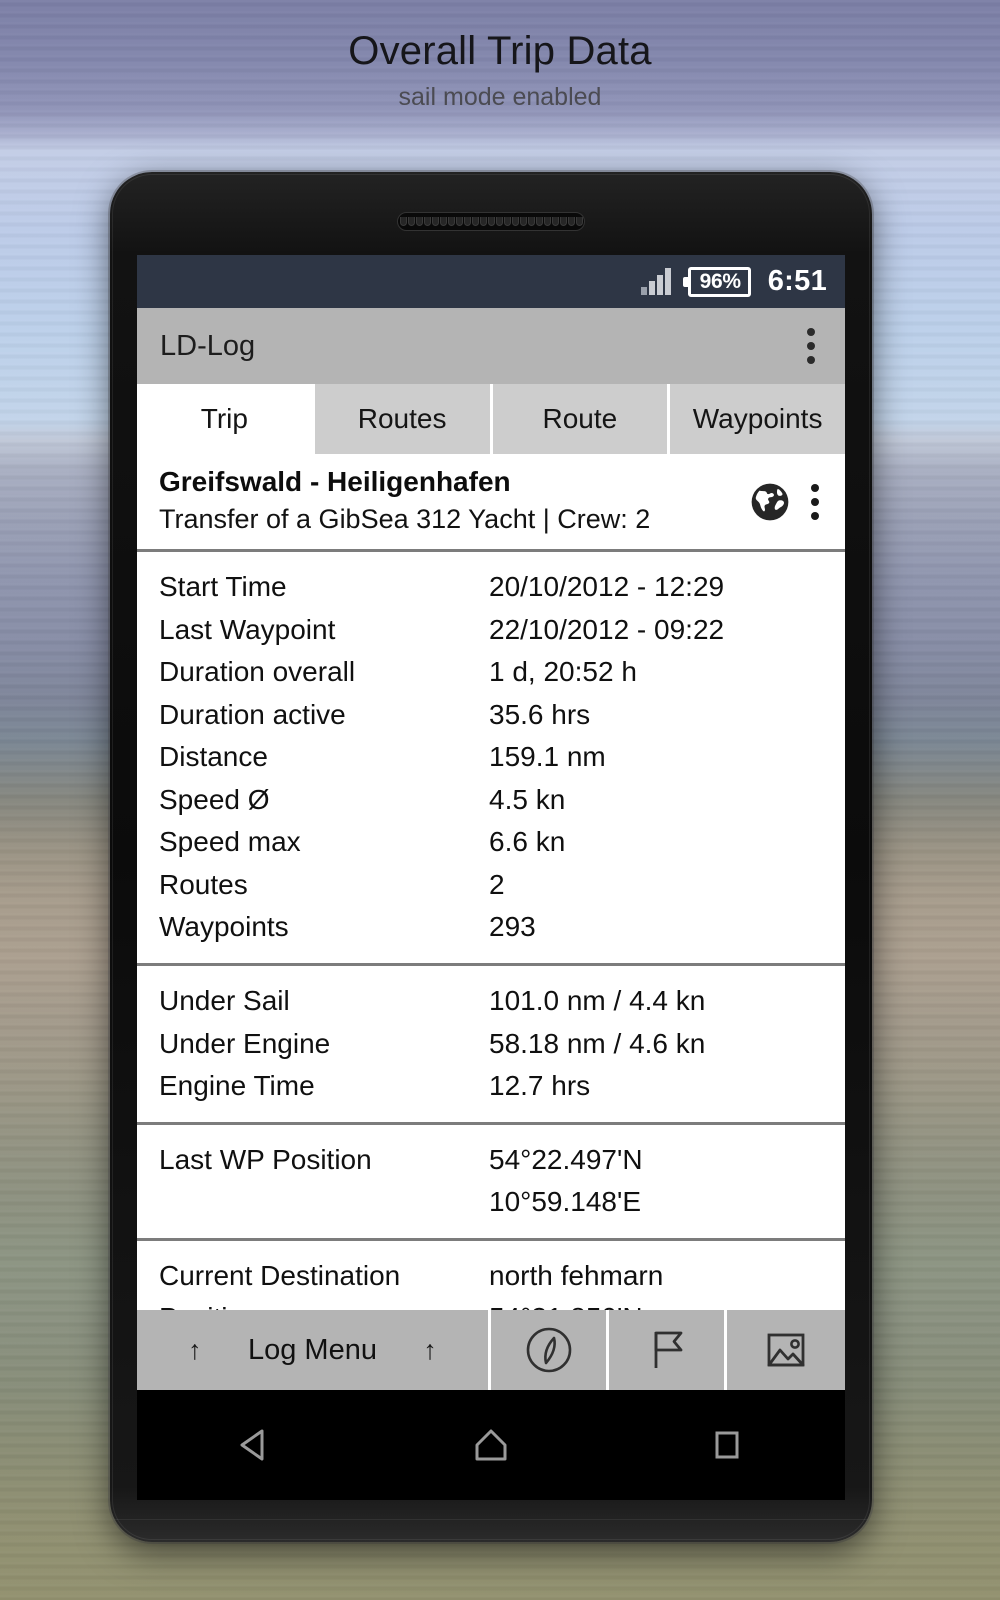 This screenshot has height=1600, width=1000. I want to click on tab-routes: Routes, so click(400, 419).